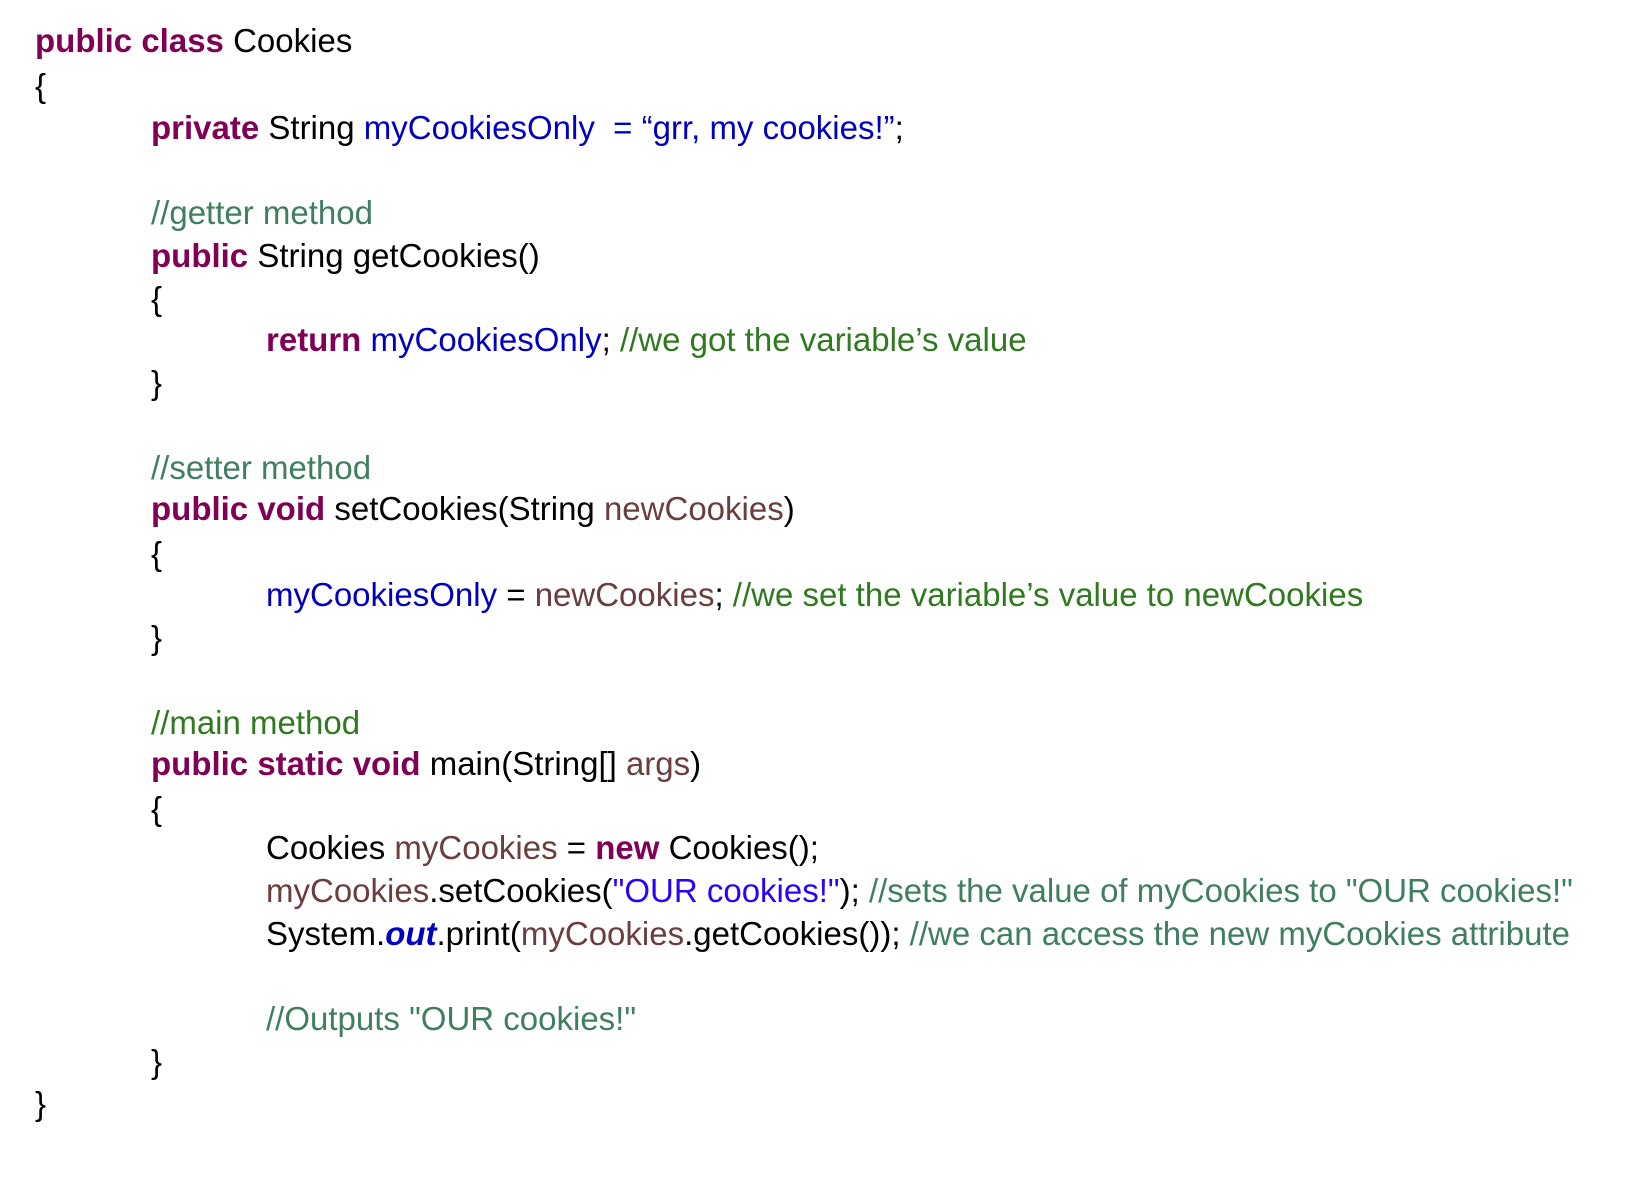  I want to click on code-line: //main method, so click(255, 723).